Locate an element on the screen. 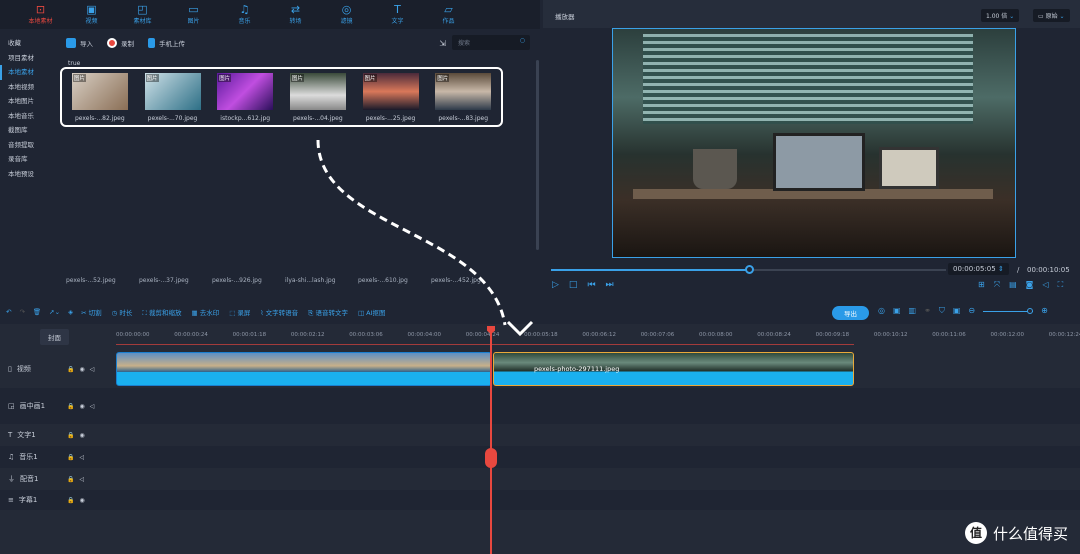  watermark: 值什么值得买 is located at coordinates (1016, 533).